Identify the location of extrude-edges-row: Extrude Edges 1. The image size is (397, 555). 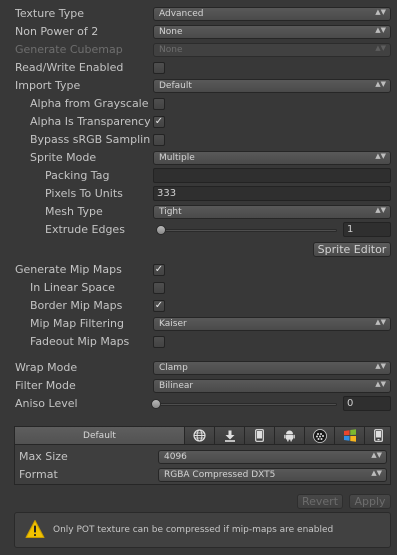
(198, 230).